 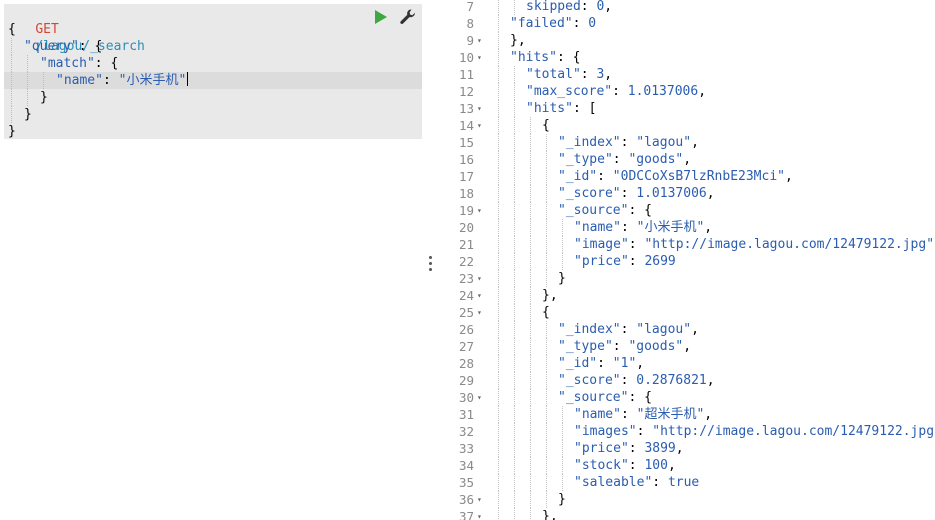 What do you see at coordinates (670, 414) in the screenshot?
I see `json-value: "超米手机"` at bounding box center [670, 414].